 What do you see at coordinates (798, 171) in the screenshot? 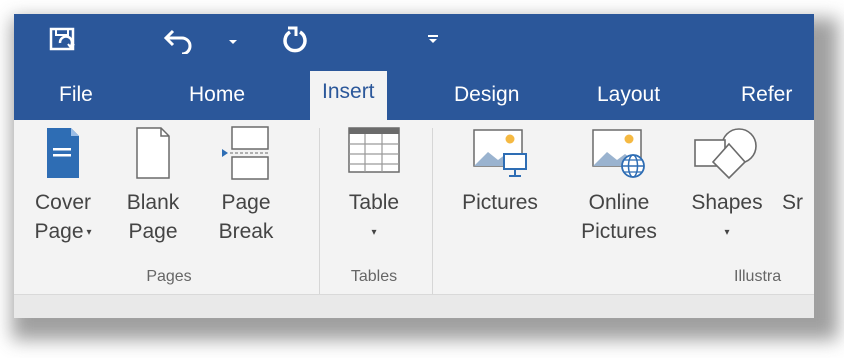
I see `smartart-button: Sr` at bounding box center [798, 171].